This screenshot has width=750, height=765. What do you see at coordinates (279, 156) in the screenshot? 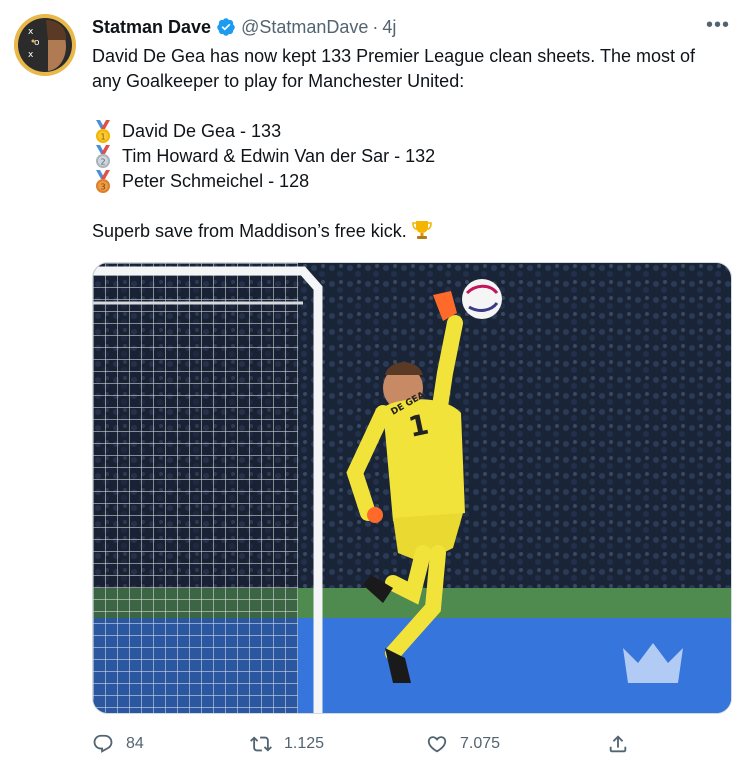
I see `ranking-text: Tim Howard & Edwin Van der Sar - 132` at bounding box center [279, 156].